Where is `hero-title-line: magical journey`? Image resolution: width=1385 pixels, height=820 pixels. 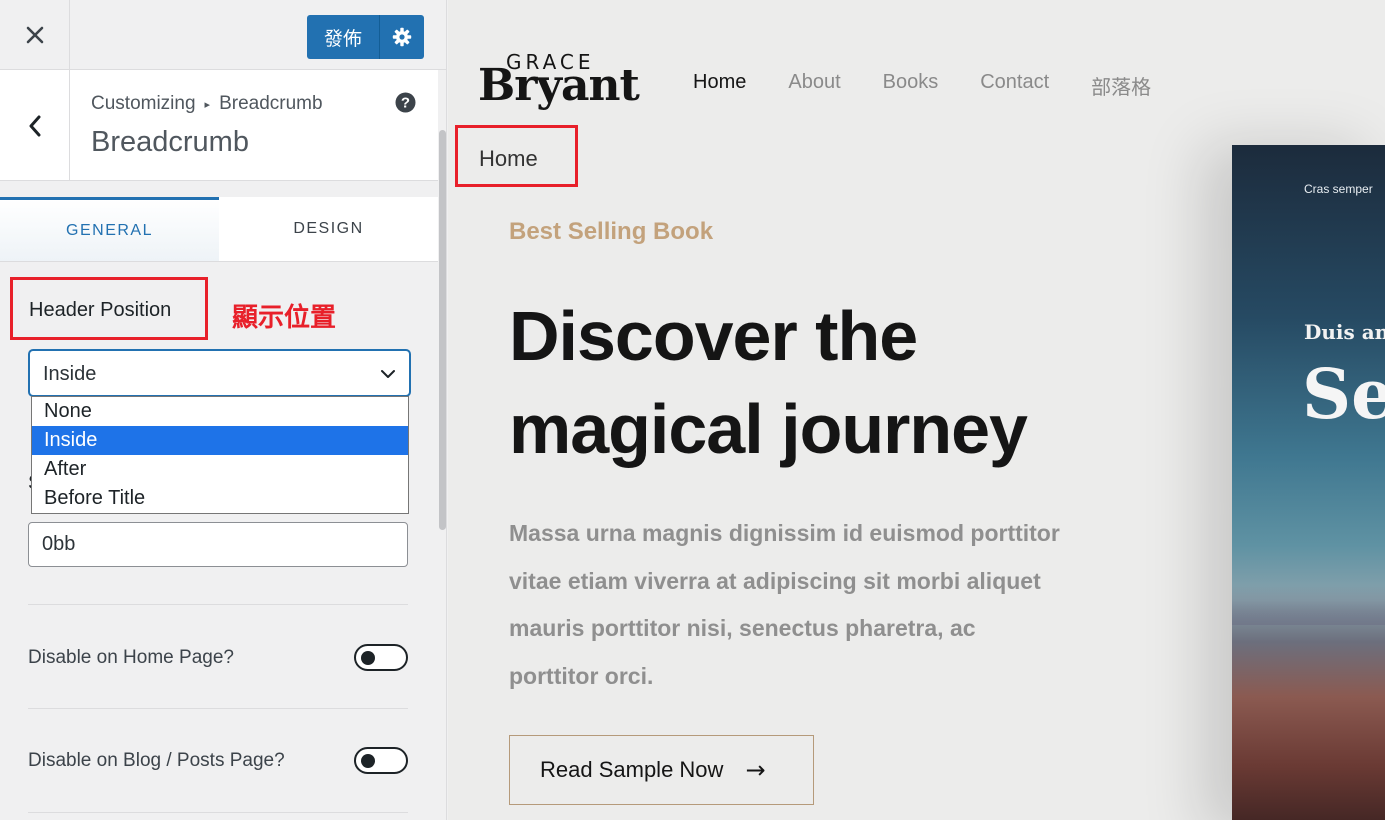 hero-title-line: magical journey is located at coordinates (768, 429).